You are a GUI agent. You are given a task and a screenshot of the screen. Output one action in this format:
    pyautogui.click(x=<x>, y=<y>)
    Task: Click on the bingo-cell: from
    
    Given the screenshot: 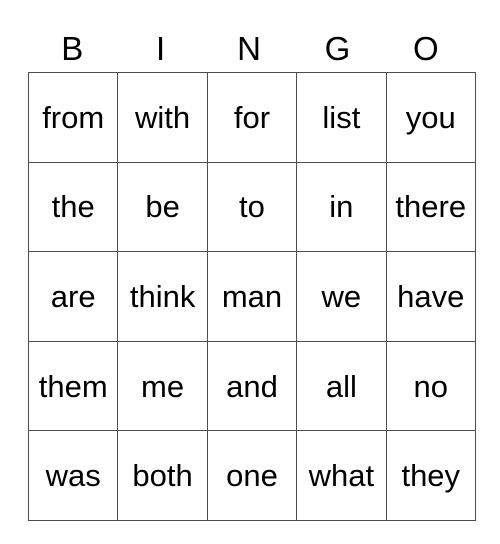 What is the action you would take?
    pyautogui.click(x=73, y=117)
    